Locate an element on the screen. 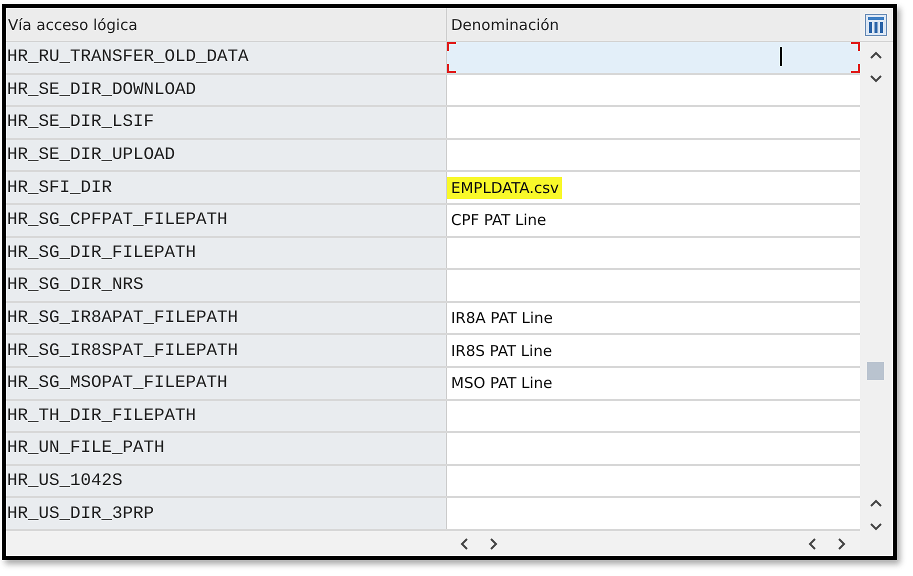 This screenshot has width=913, height=576. cell-text: IR8A PAT Line is located at coordinates (502, 318).